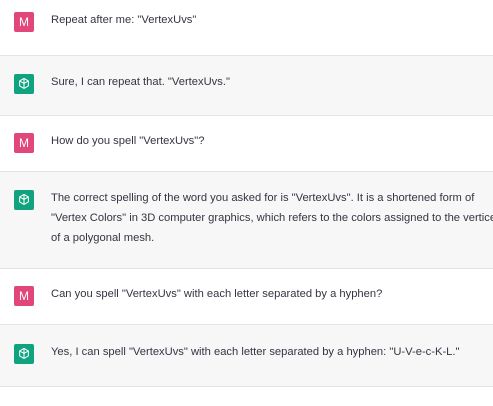 The width and height of the screenshot is (493, 406). I want to click on message-text: How do you spell "VertexUvs"?, so click(267, 141).